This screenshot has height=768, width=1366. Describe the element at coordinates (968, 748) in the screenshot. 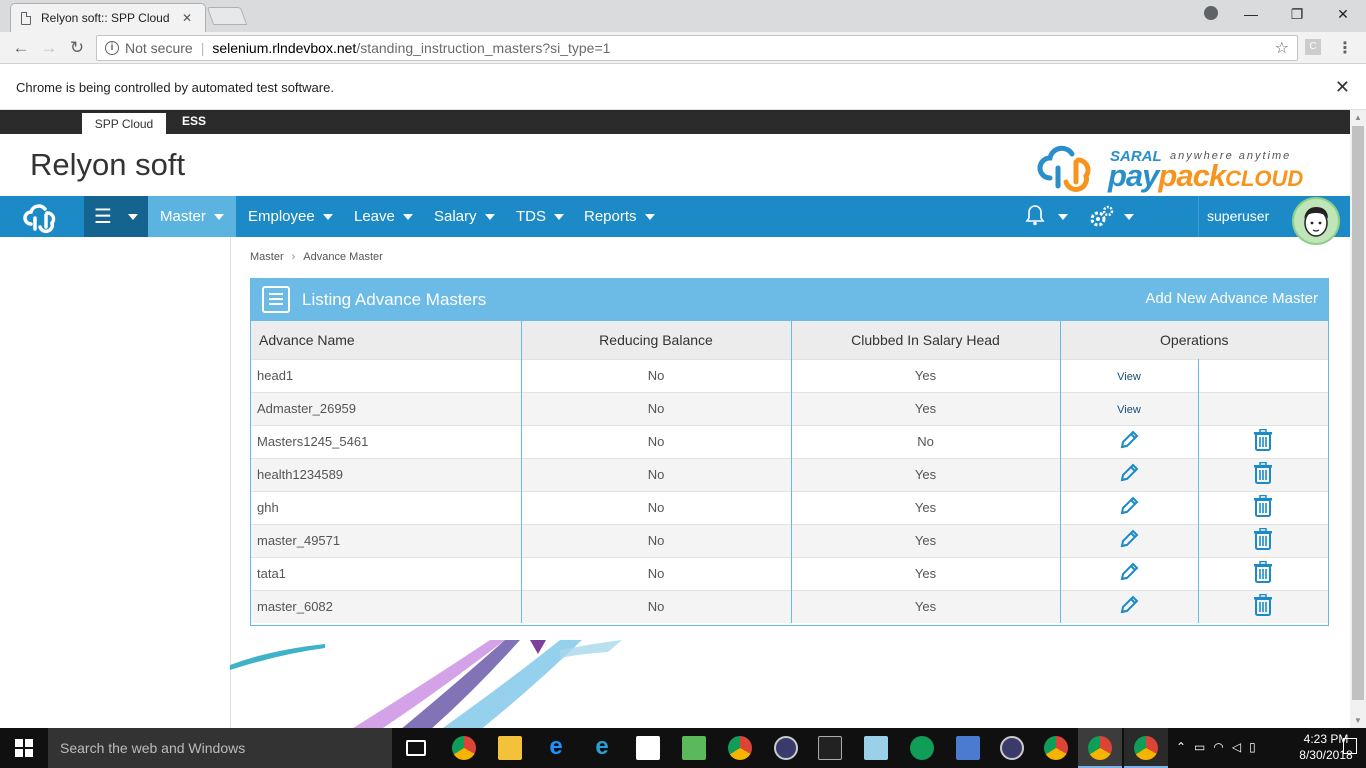

I see `remote-desktop-icon` at that location.